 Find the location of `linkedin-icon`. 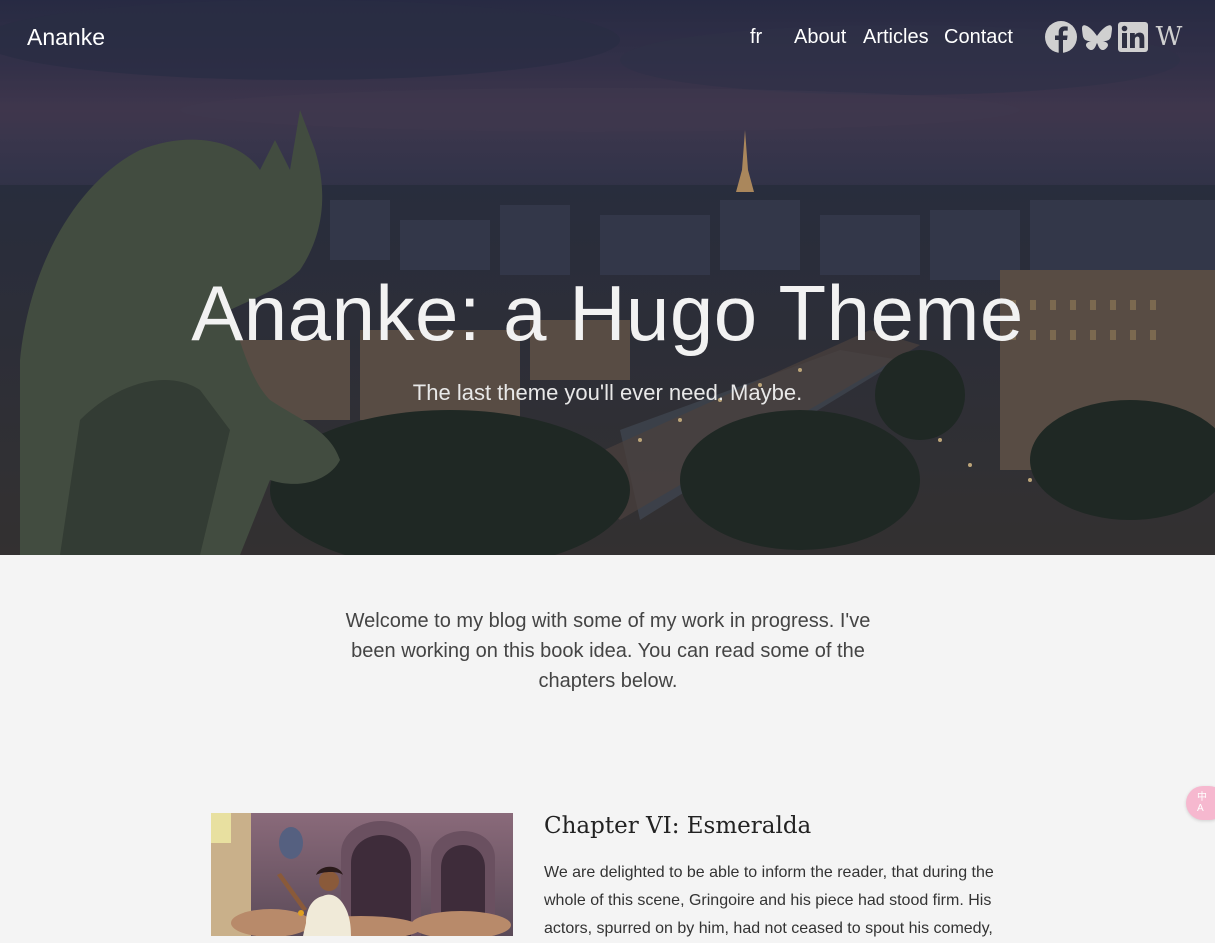

linkedin-icon is located at coordinates (1133, 37).